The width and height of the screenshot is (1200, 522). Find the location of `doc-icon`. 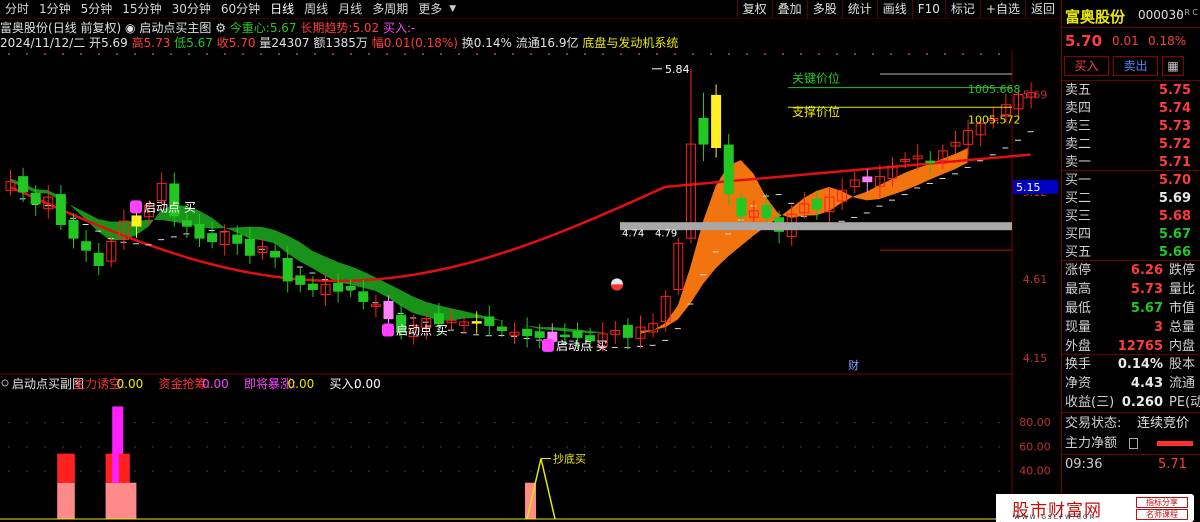

doc-icon is located at coordinates (1133, 443).